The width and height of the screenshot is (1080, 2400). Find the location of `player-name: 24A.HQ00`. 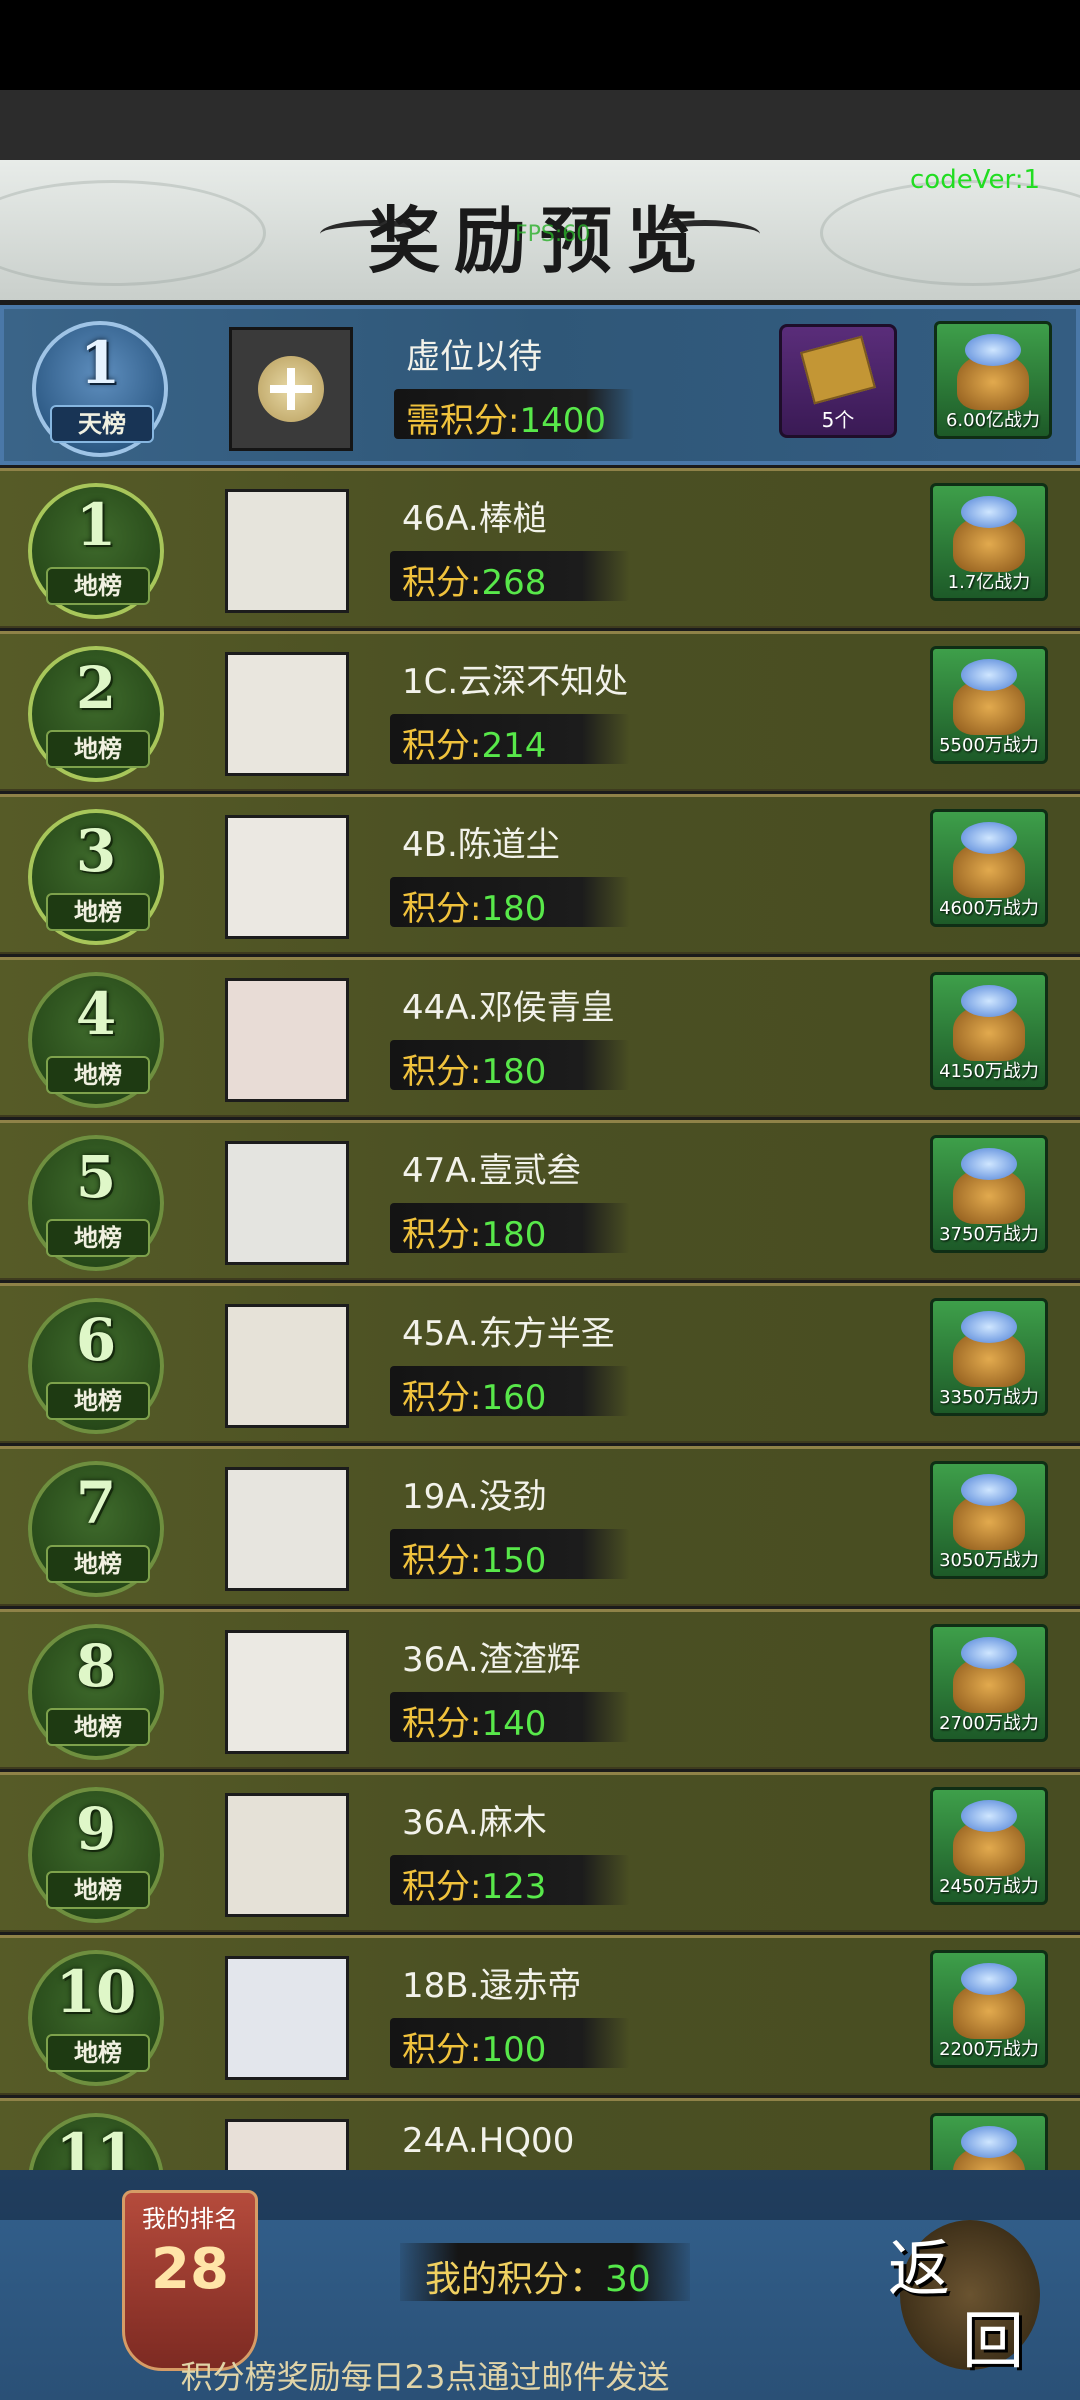

player-name: 24A.HQ00 is located at coordinates (488, 2141).